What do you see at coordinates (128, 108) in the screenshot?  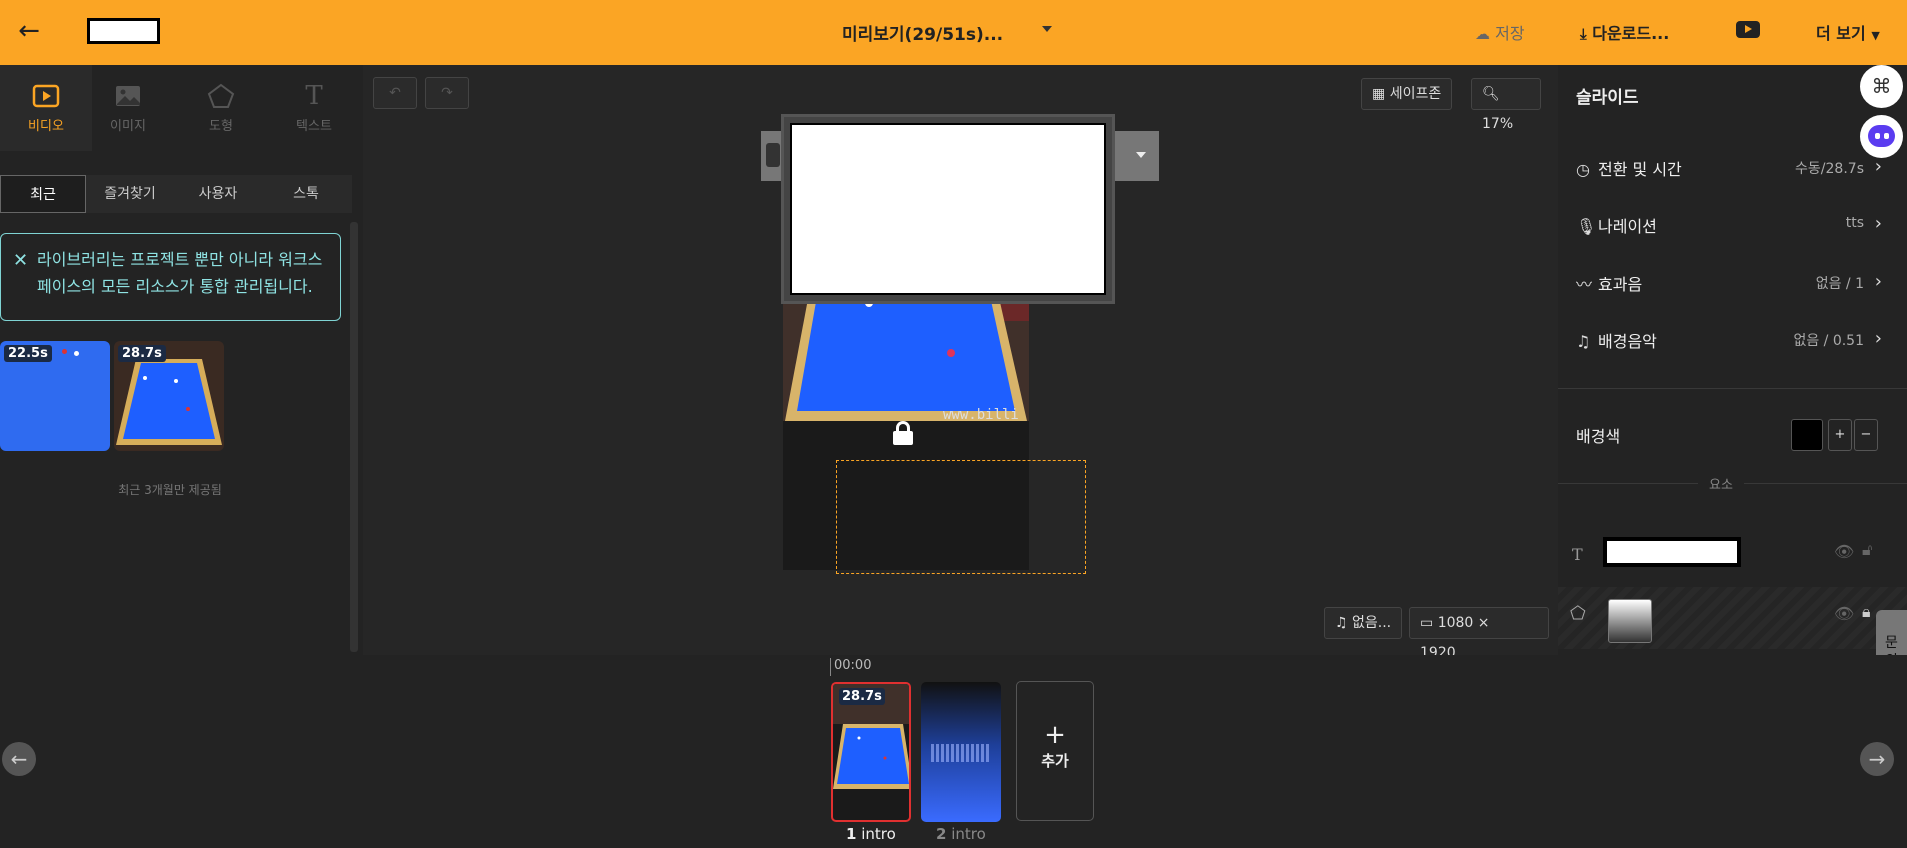 I see `tab-image: 이미지` at bounding box center [128, 108].